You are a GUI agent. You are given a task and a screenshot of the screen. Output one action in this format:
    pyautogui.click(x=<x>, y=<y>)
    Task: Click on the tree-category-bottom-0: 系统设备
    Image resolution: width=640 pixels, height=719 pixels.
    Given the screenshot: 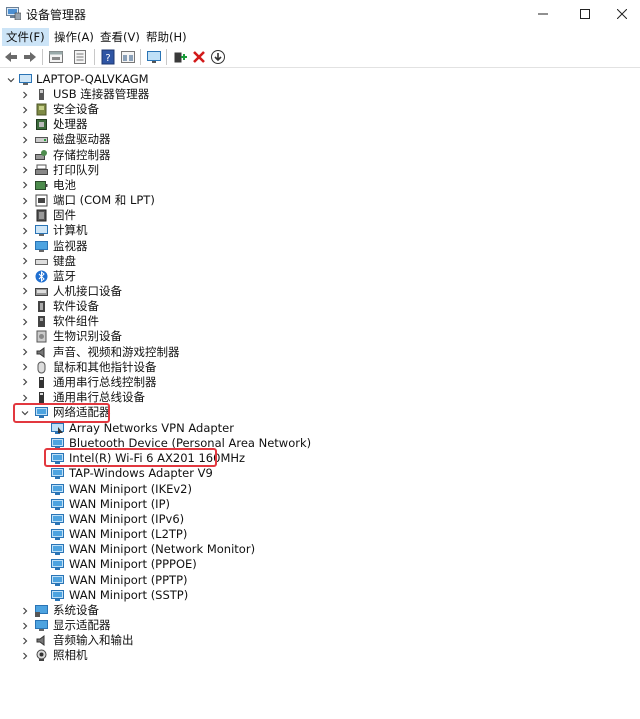 What is the action you would take?
    pyautogui.click(x=160, y=610)
    